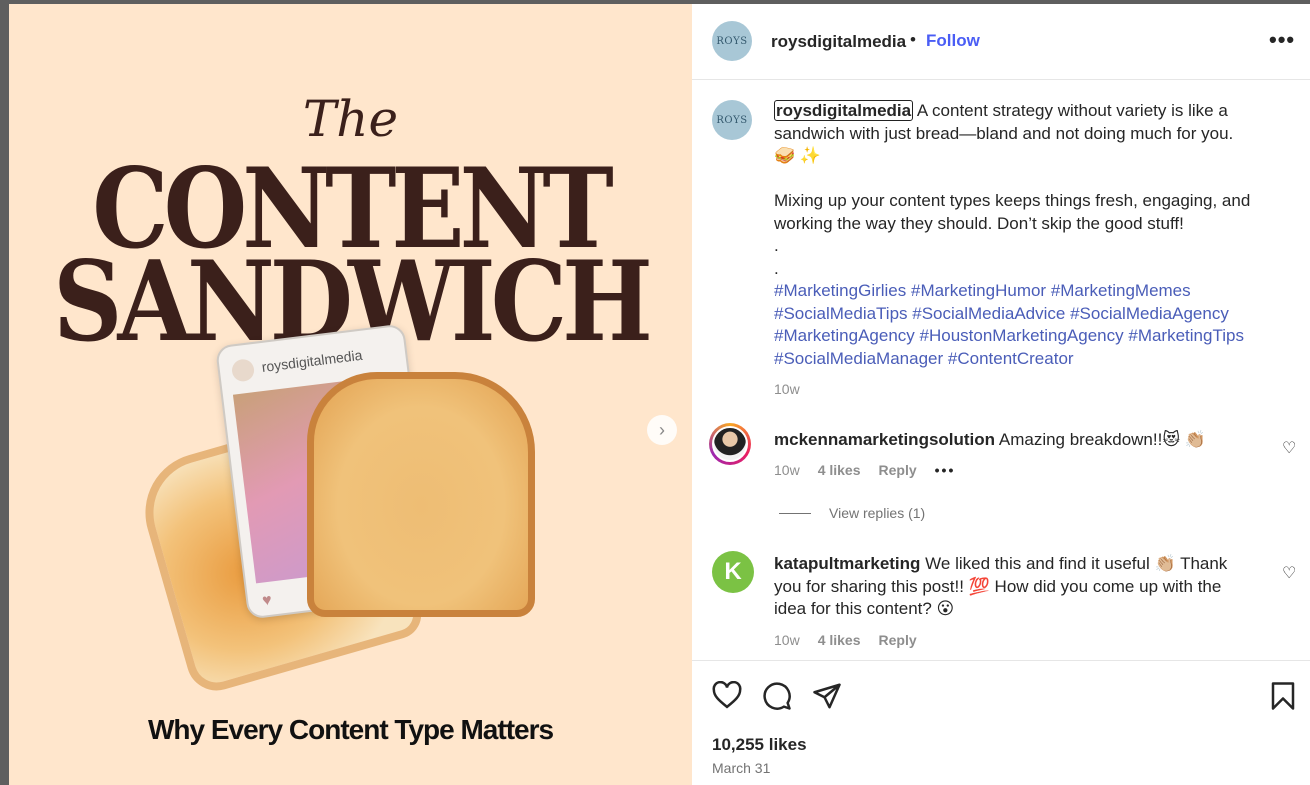  Describe the element at coordinates (350, 119) in the screenshot. I see `media-title-the: The` at that location.